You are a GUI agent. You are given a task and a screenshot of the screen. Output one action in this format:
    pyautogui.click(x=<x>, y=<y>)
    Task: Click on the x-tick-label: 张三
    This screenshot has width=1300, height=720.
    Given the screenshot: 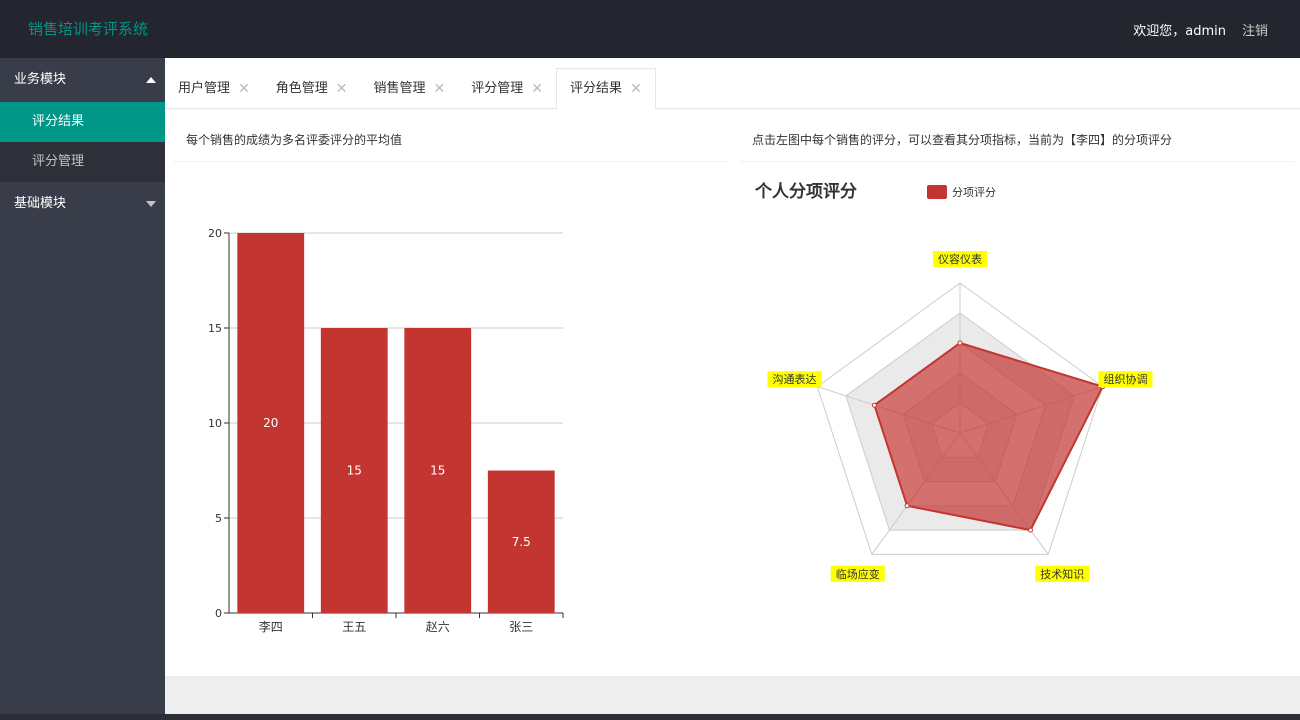 What is the action you would take?
    pyautogui.click(x=521, y=627)
    